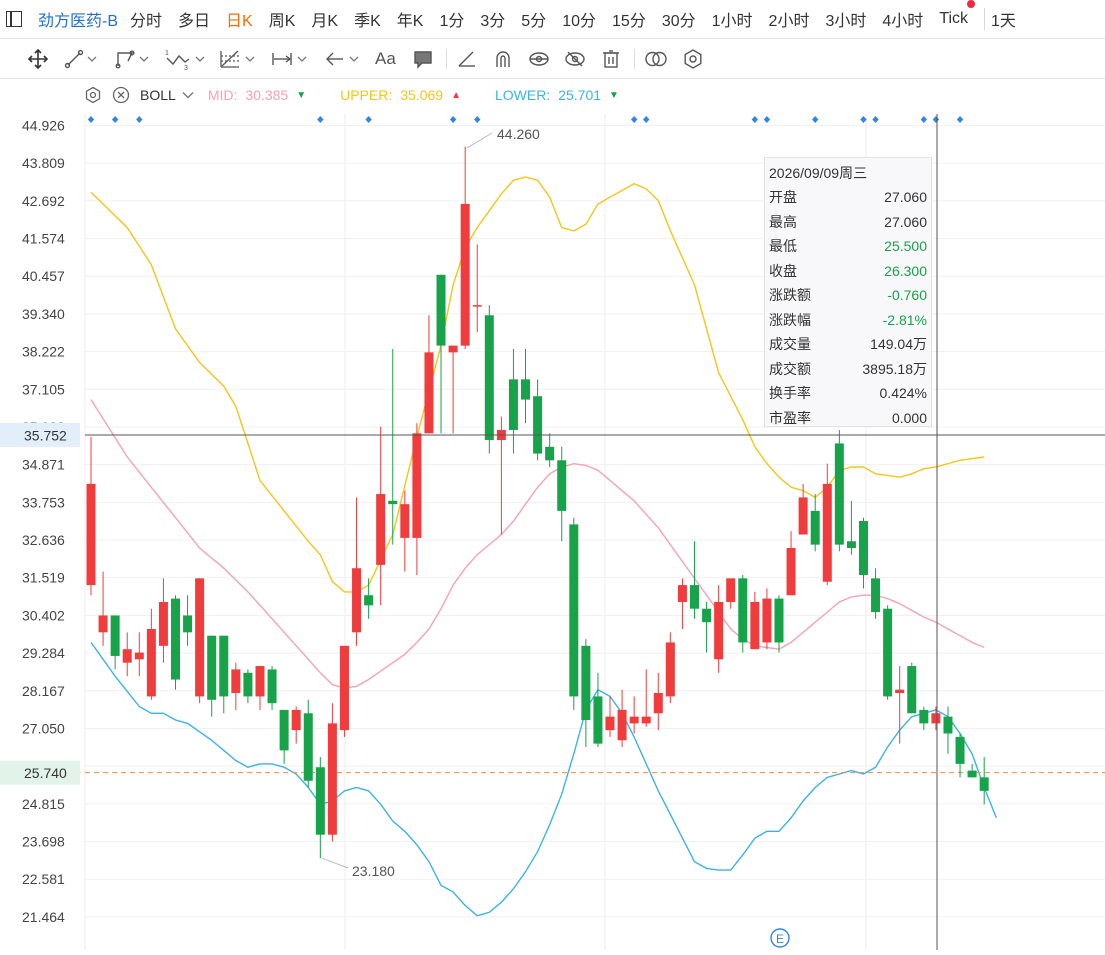 This screenshot has width=1105, height=955. I want to click on compare-icon, so click(656, 59).